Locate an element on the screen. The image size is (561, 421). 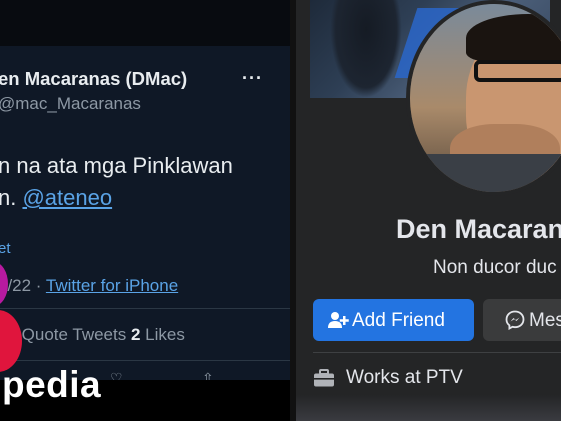
twitter-top-bar is located at coordinates (145, 23).